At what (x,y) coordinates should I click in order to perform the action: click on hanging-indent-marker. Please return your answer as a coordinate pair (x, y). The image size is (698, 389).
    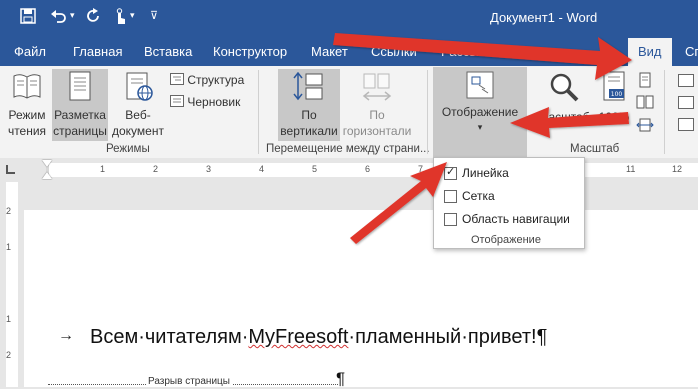
    Looking at the image, I should click on (47, 175).